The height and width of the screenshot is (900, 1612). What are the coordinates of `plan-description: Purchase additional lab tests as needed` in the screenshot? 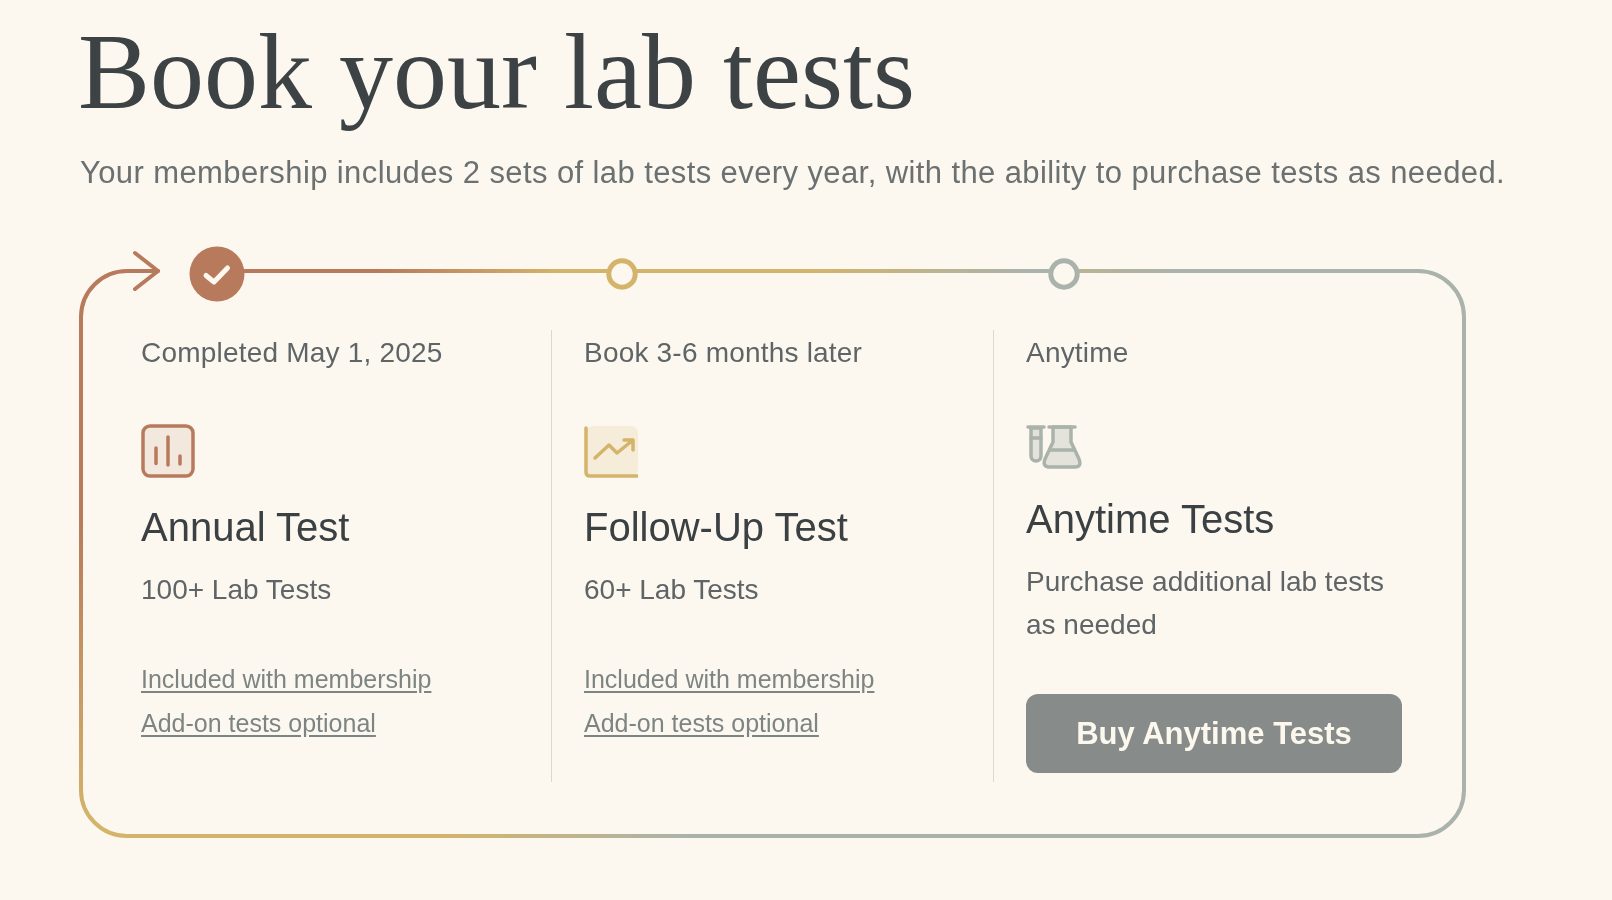 It's located at (1205, 603).